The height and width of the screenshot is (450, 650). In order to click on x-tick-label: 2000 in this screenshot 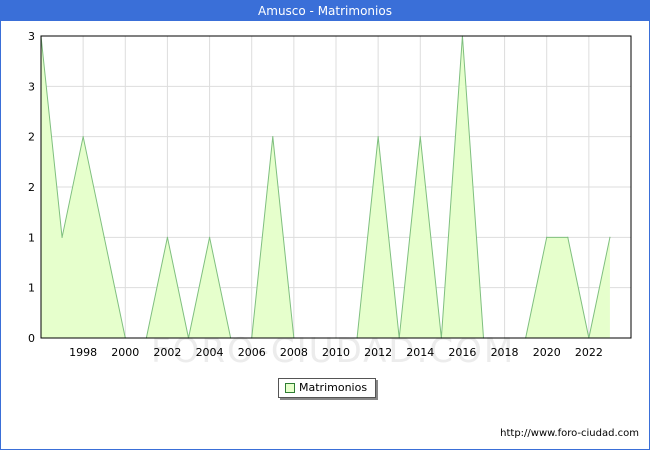, I will do `click(125, 352)`.